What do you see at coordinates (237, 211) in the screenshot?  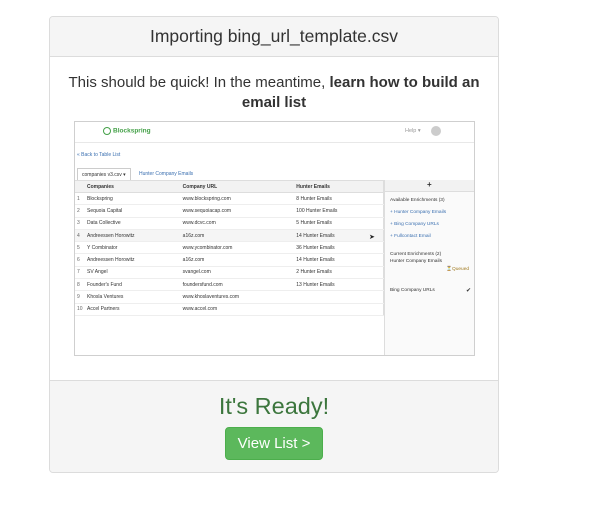 I see `cell-url: www.sequoiacap.com` at bounding box center [237, 211].